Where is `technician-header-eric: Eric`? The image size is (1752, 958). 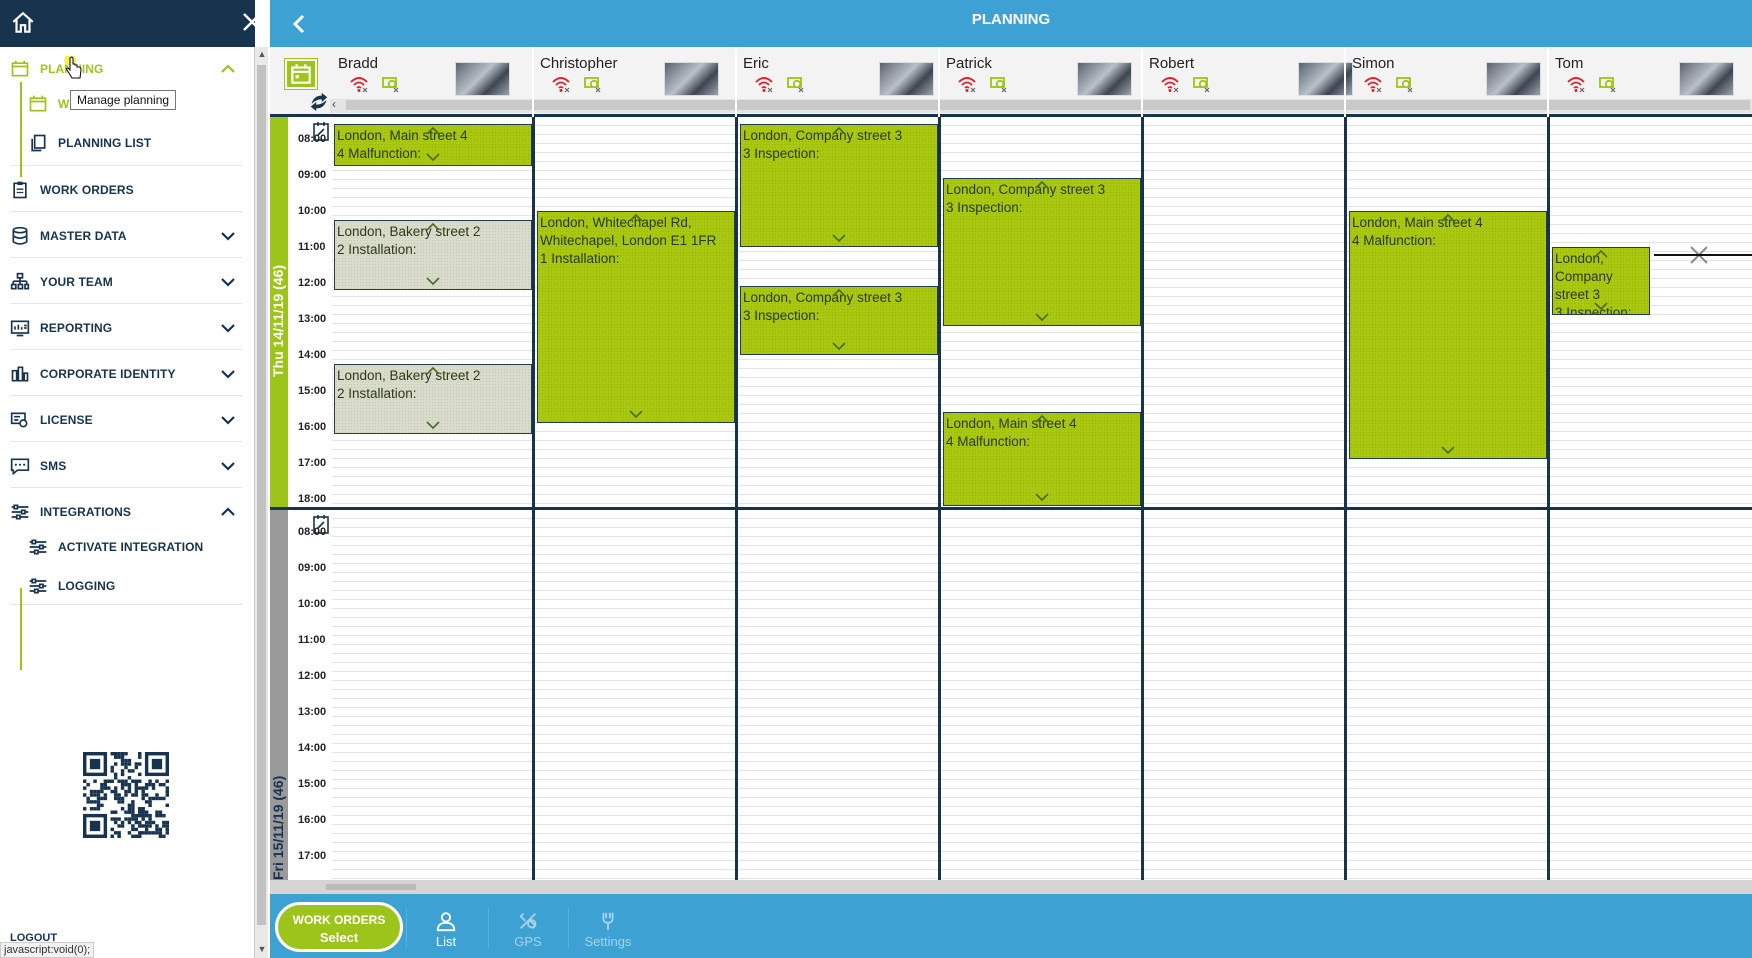
technician-header-eric: Eric is located at coordinates (837, 73).